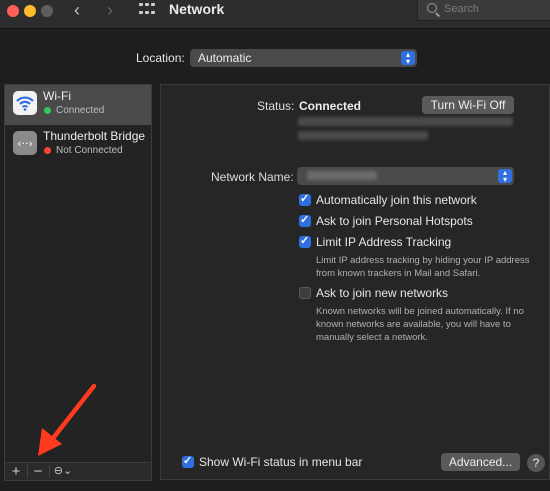 This screenshot has width=550, height=491. I want to click on location-select: Automatic ▴ ▾, so click(303, 58).